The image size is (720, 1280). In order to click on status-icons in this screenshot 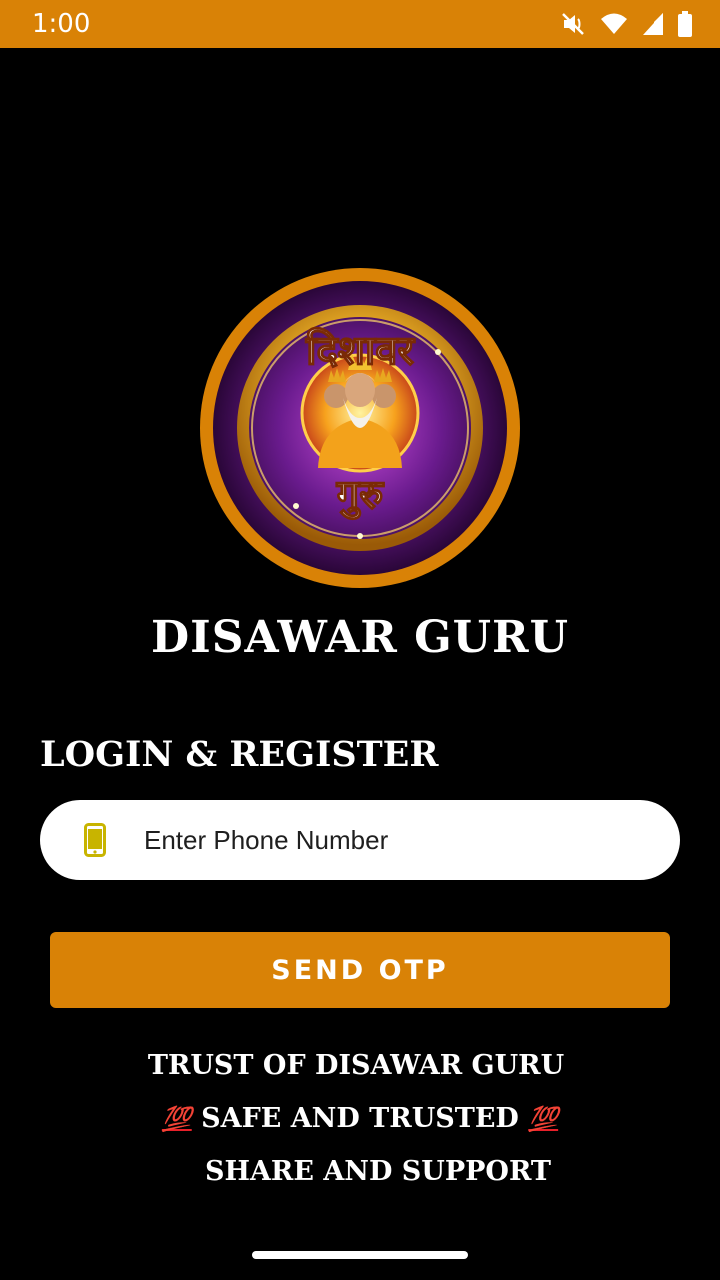, I will do `click(626, 24)`.